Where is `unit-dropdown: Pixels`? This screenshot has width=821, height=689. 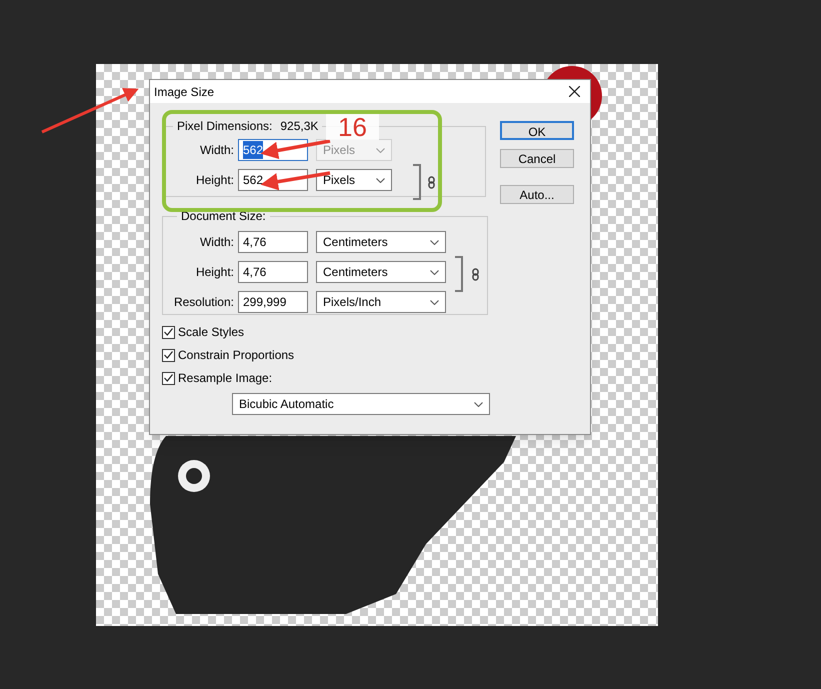
unit-dropdown: Pixels is located at coordinates (354, 180).